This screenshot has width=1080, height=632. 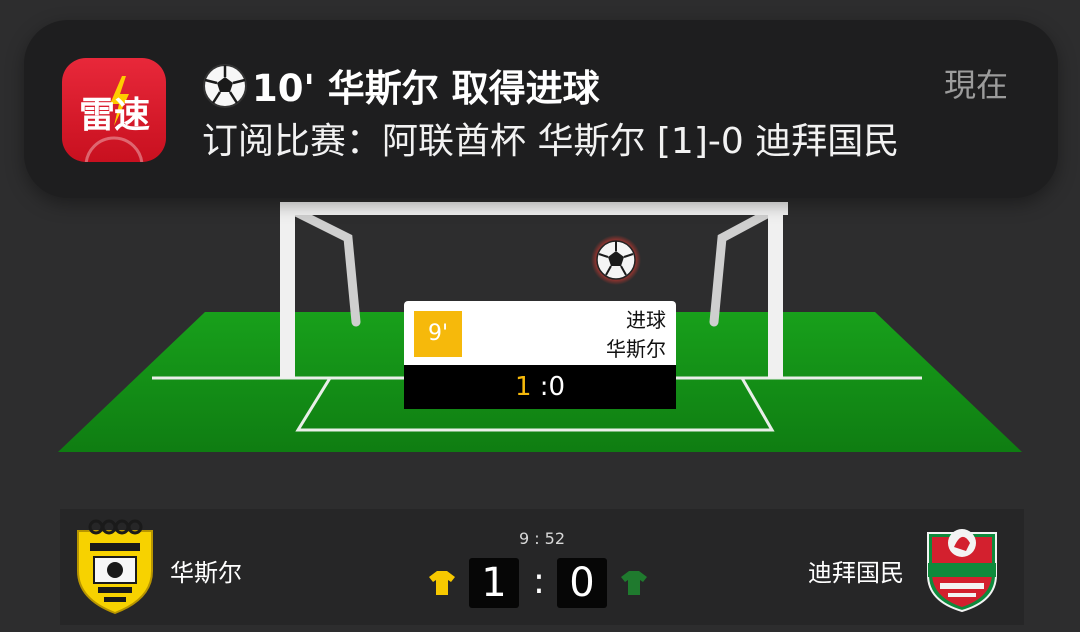 I want to click on event-score: 1 :0, so click(x=540, y=387).